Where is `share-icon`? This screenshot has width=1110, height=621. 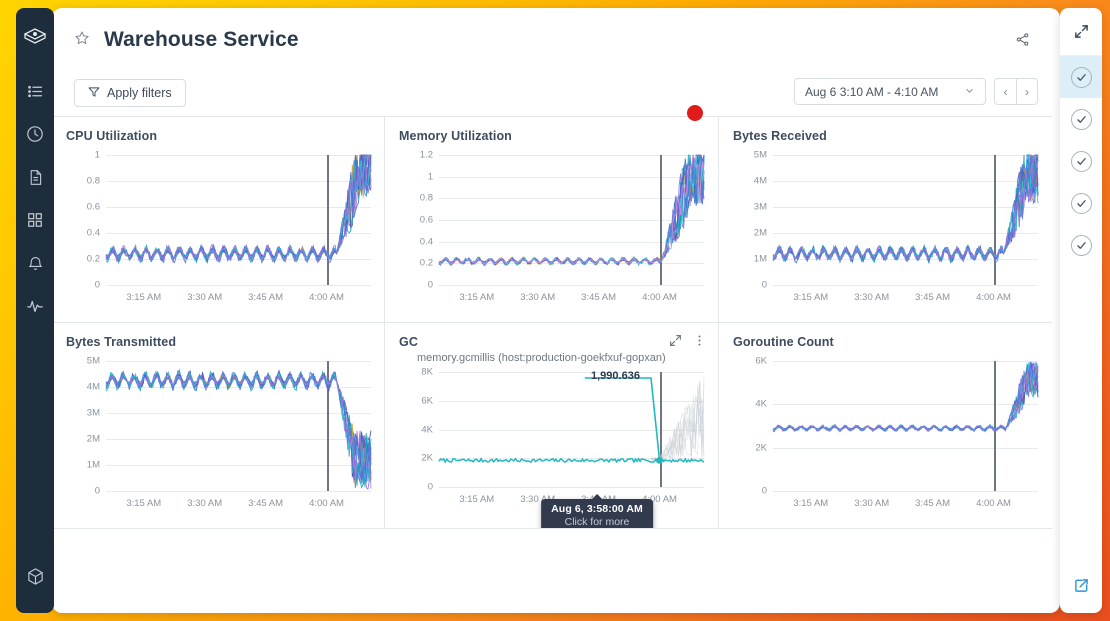
share-icon is located at coordinates (1022, 42).